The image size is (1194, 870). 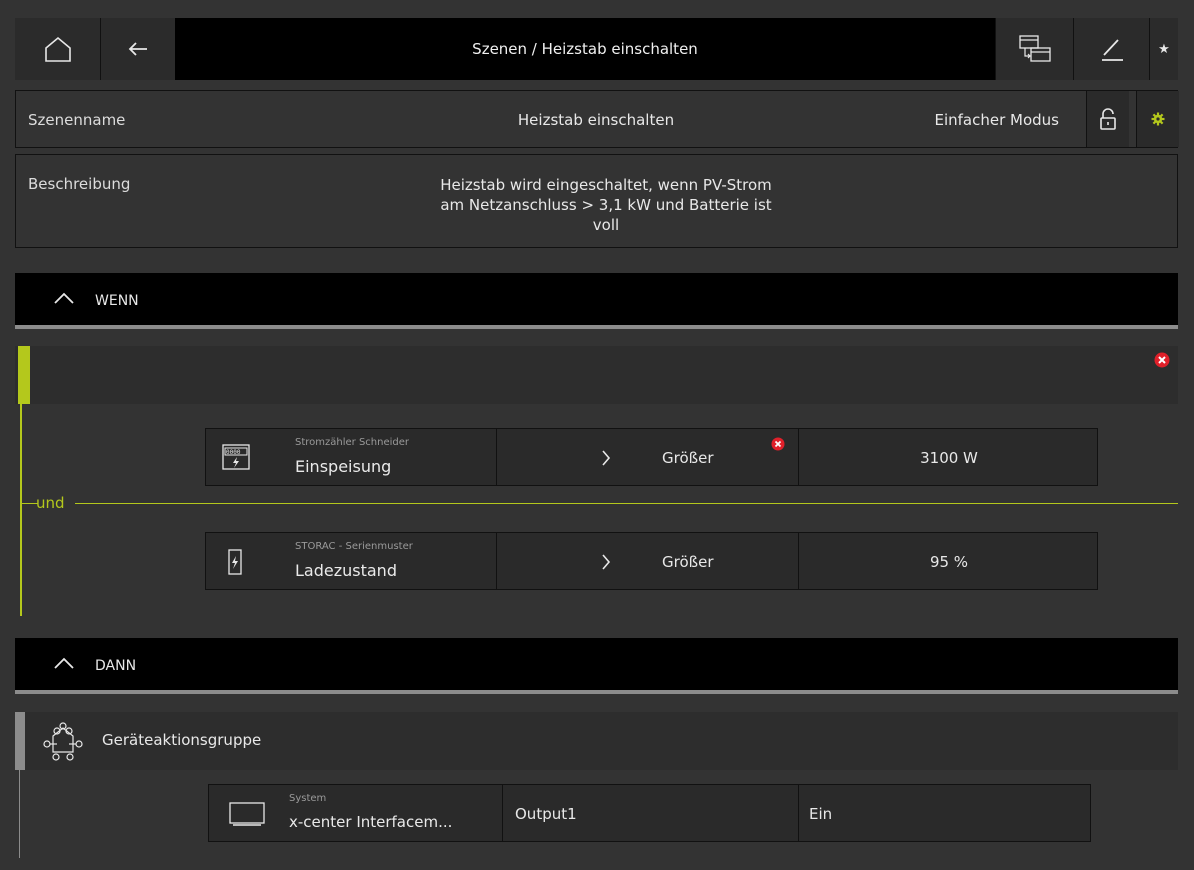 I want to click on dann-title: DANN, so click(x=116, y=666).